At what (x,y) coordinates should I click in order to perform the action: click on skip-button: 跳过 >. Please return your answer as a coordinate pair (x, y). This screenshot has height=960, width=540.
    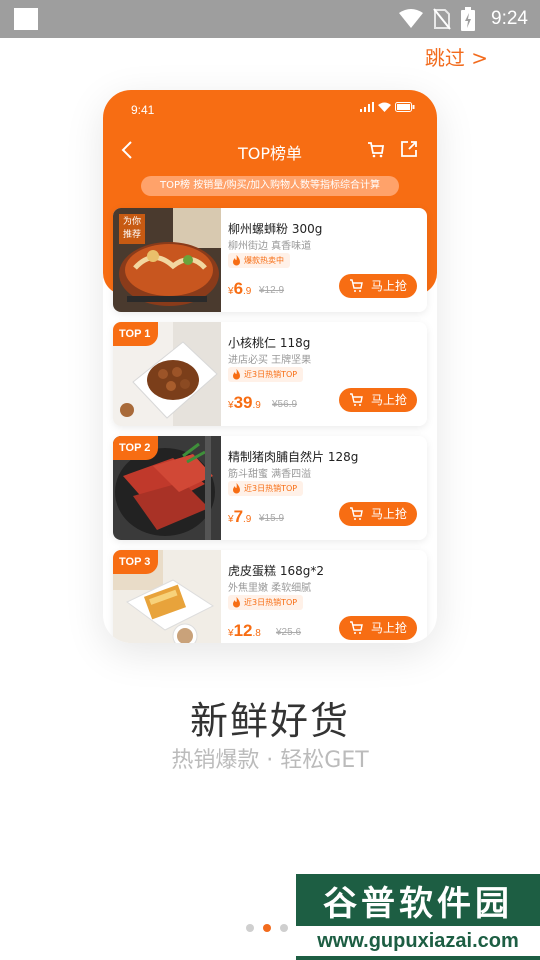
    Looking at the image, I should click on (456, 56).